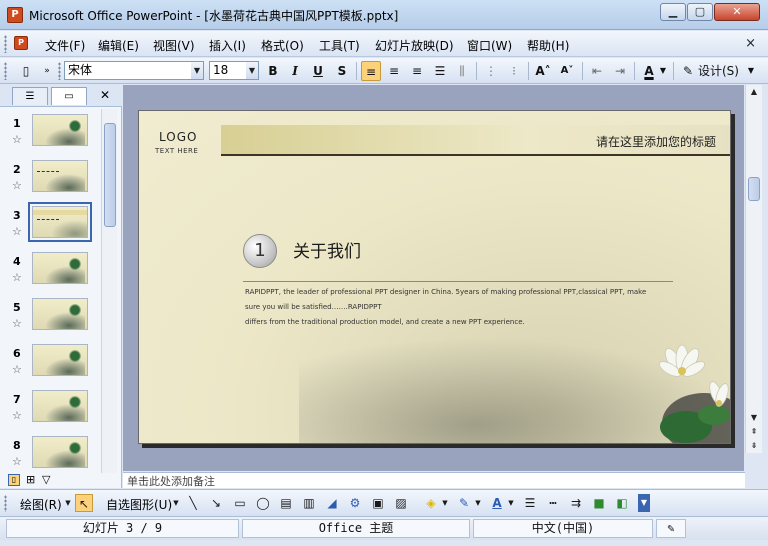 This screenshot has height=546, width=768. Describe the element at coordinates (69, 96) in the screenshot. I see `tab-slides: ▭` at that location.